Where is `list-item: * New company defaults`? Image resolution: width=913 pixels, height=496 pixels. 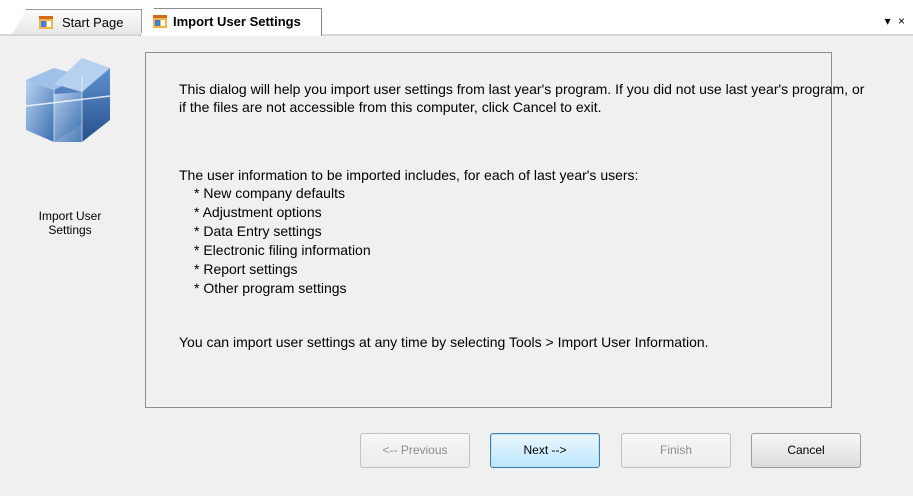
list-item: * New company defaults is located at coordinates (269, 193).